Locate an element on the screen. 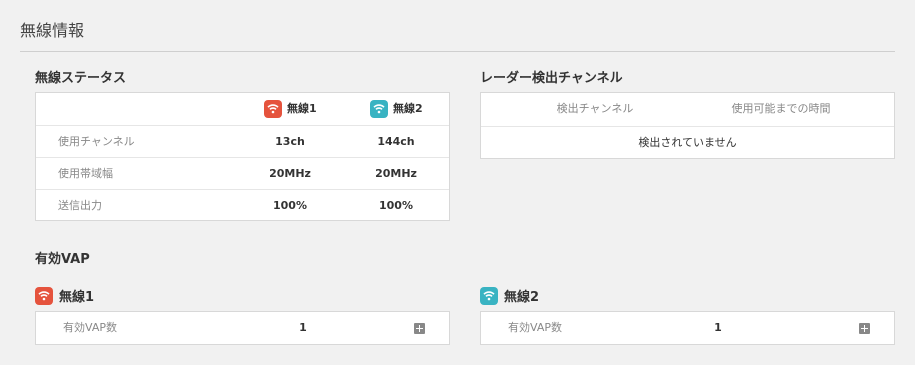 This screenshot has height=365, width=915. radar-header-row: 検出チャンネル 使用可能までの時間 is located at coordinates (687, 109).